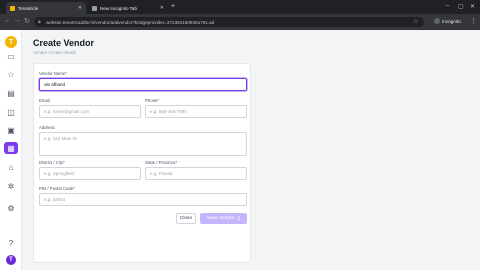 The image size is (480, 270). I want to click on save-vendor-button: Save Vendor ▯, so click(223, 218).